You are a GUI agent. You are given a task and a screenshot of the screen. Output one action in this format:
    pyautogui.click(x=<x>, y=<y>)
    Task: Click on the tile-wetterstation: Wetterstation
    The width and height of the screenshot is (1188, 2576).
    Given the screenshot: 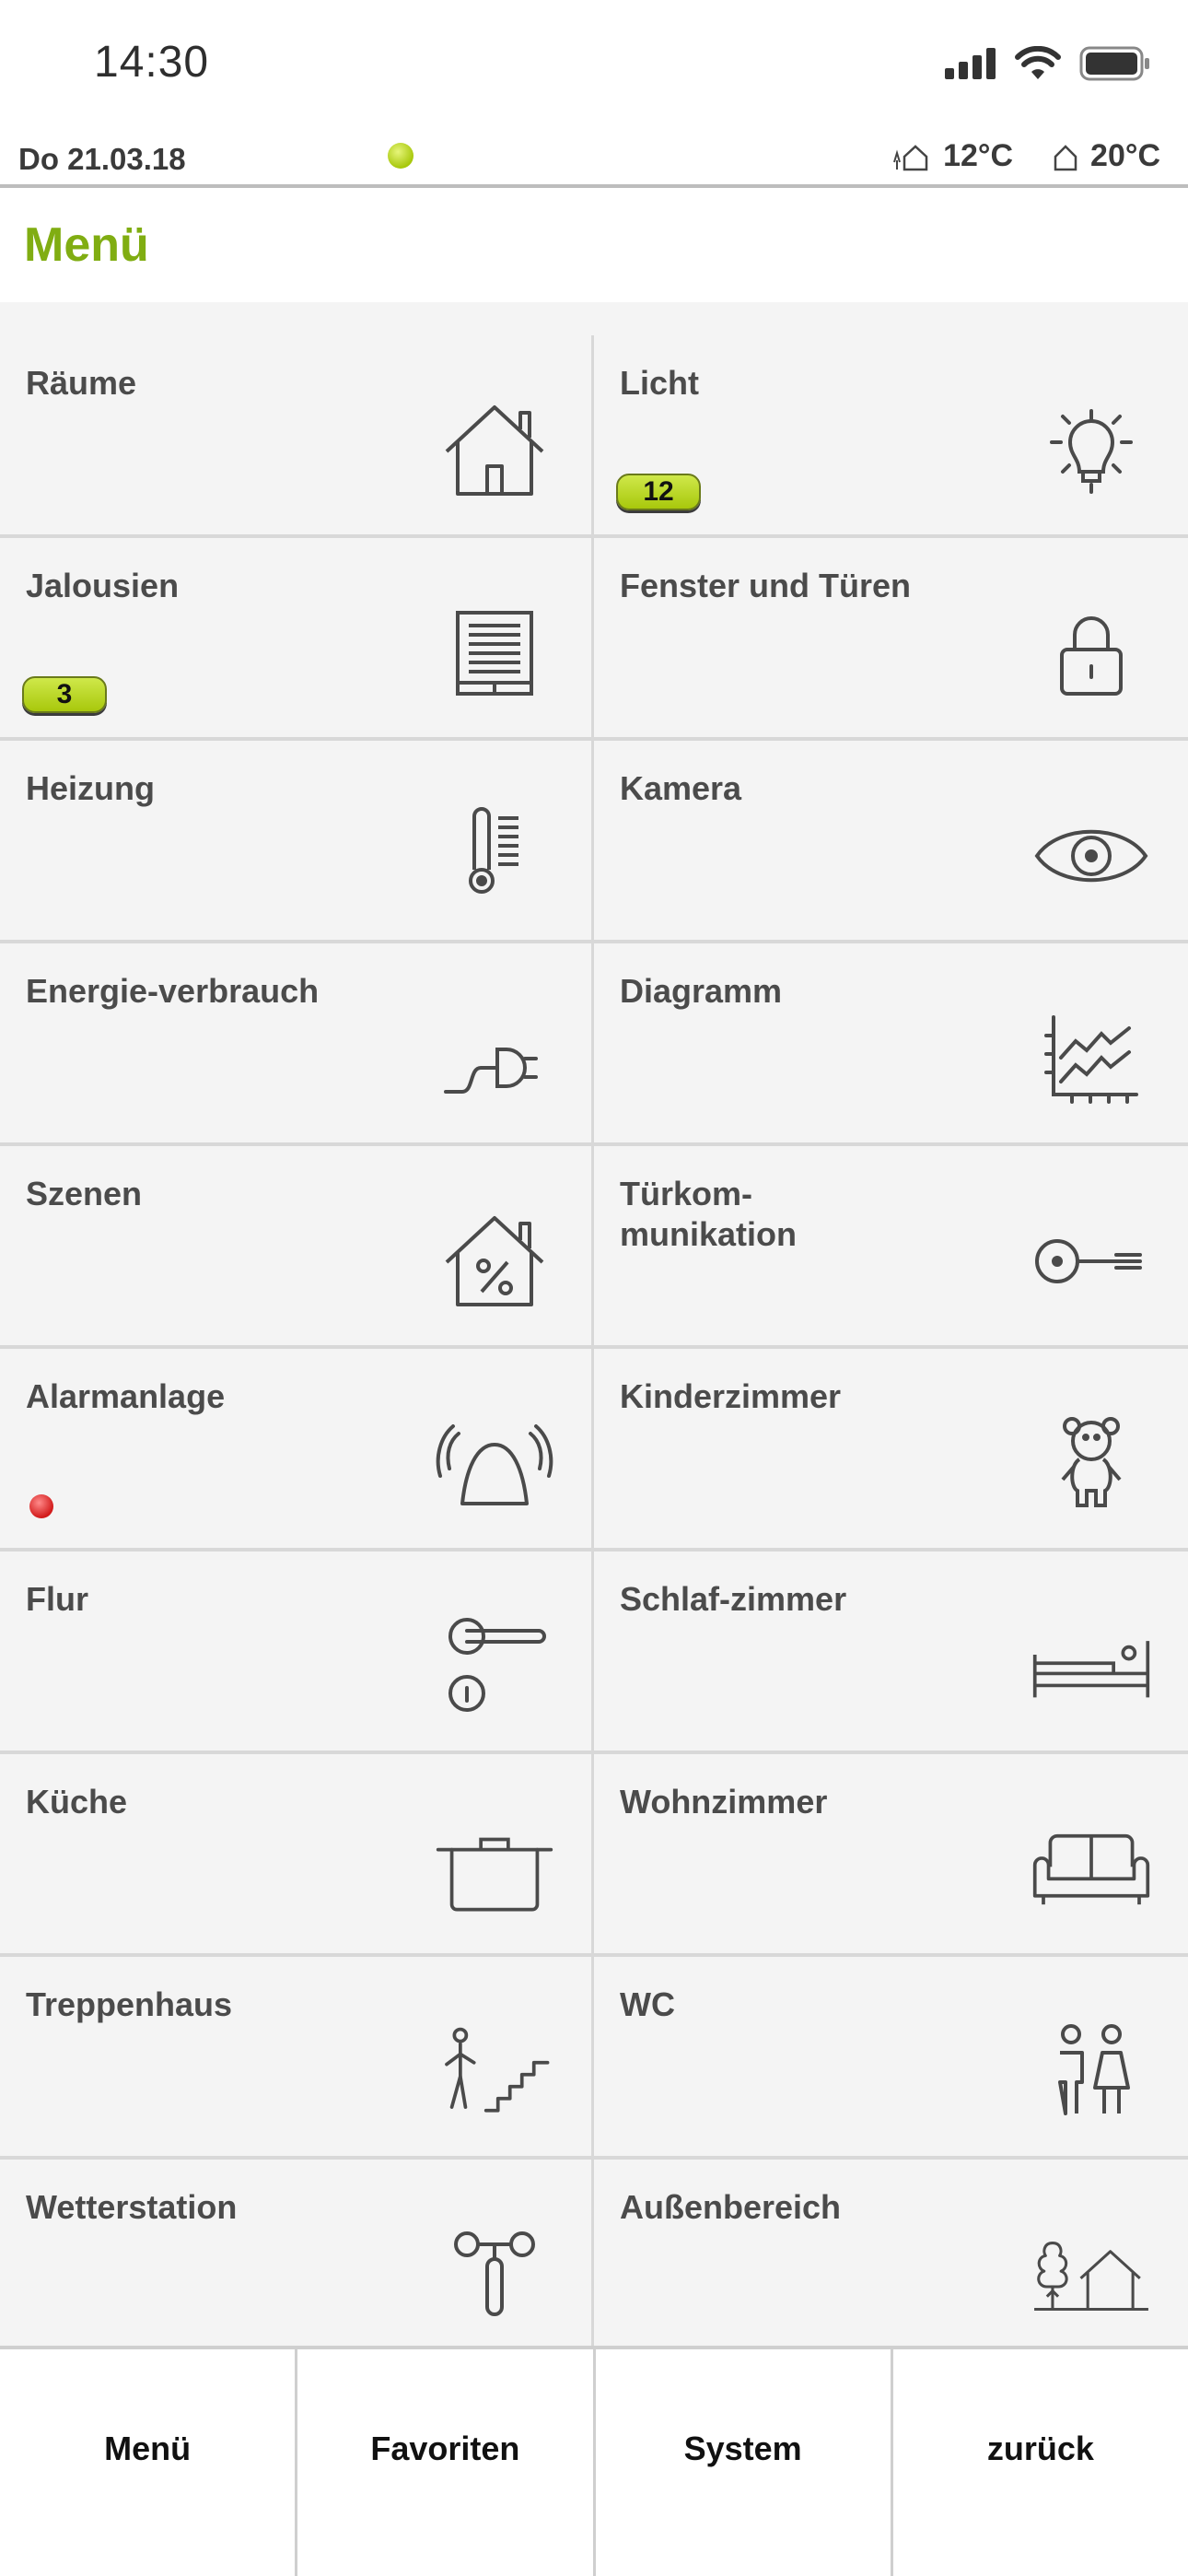 What is the action you would take?
    pyautogui.click(x=297, y=2259)
    